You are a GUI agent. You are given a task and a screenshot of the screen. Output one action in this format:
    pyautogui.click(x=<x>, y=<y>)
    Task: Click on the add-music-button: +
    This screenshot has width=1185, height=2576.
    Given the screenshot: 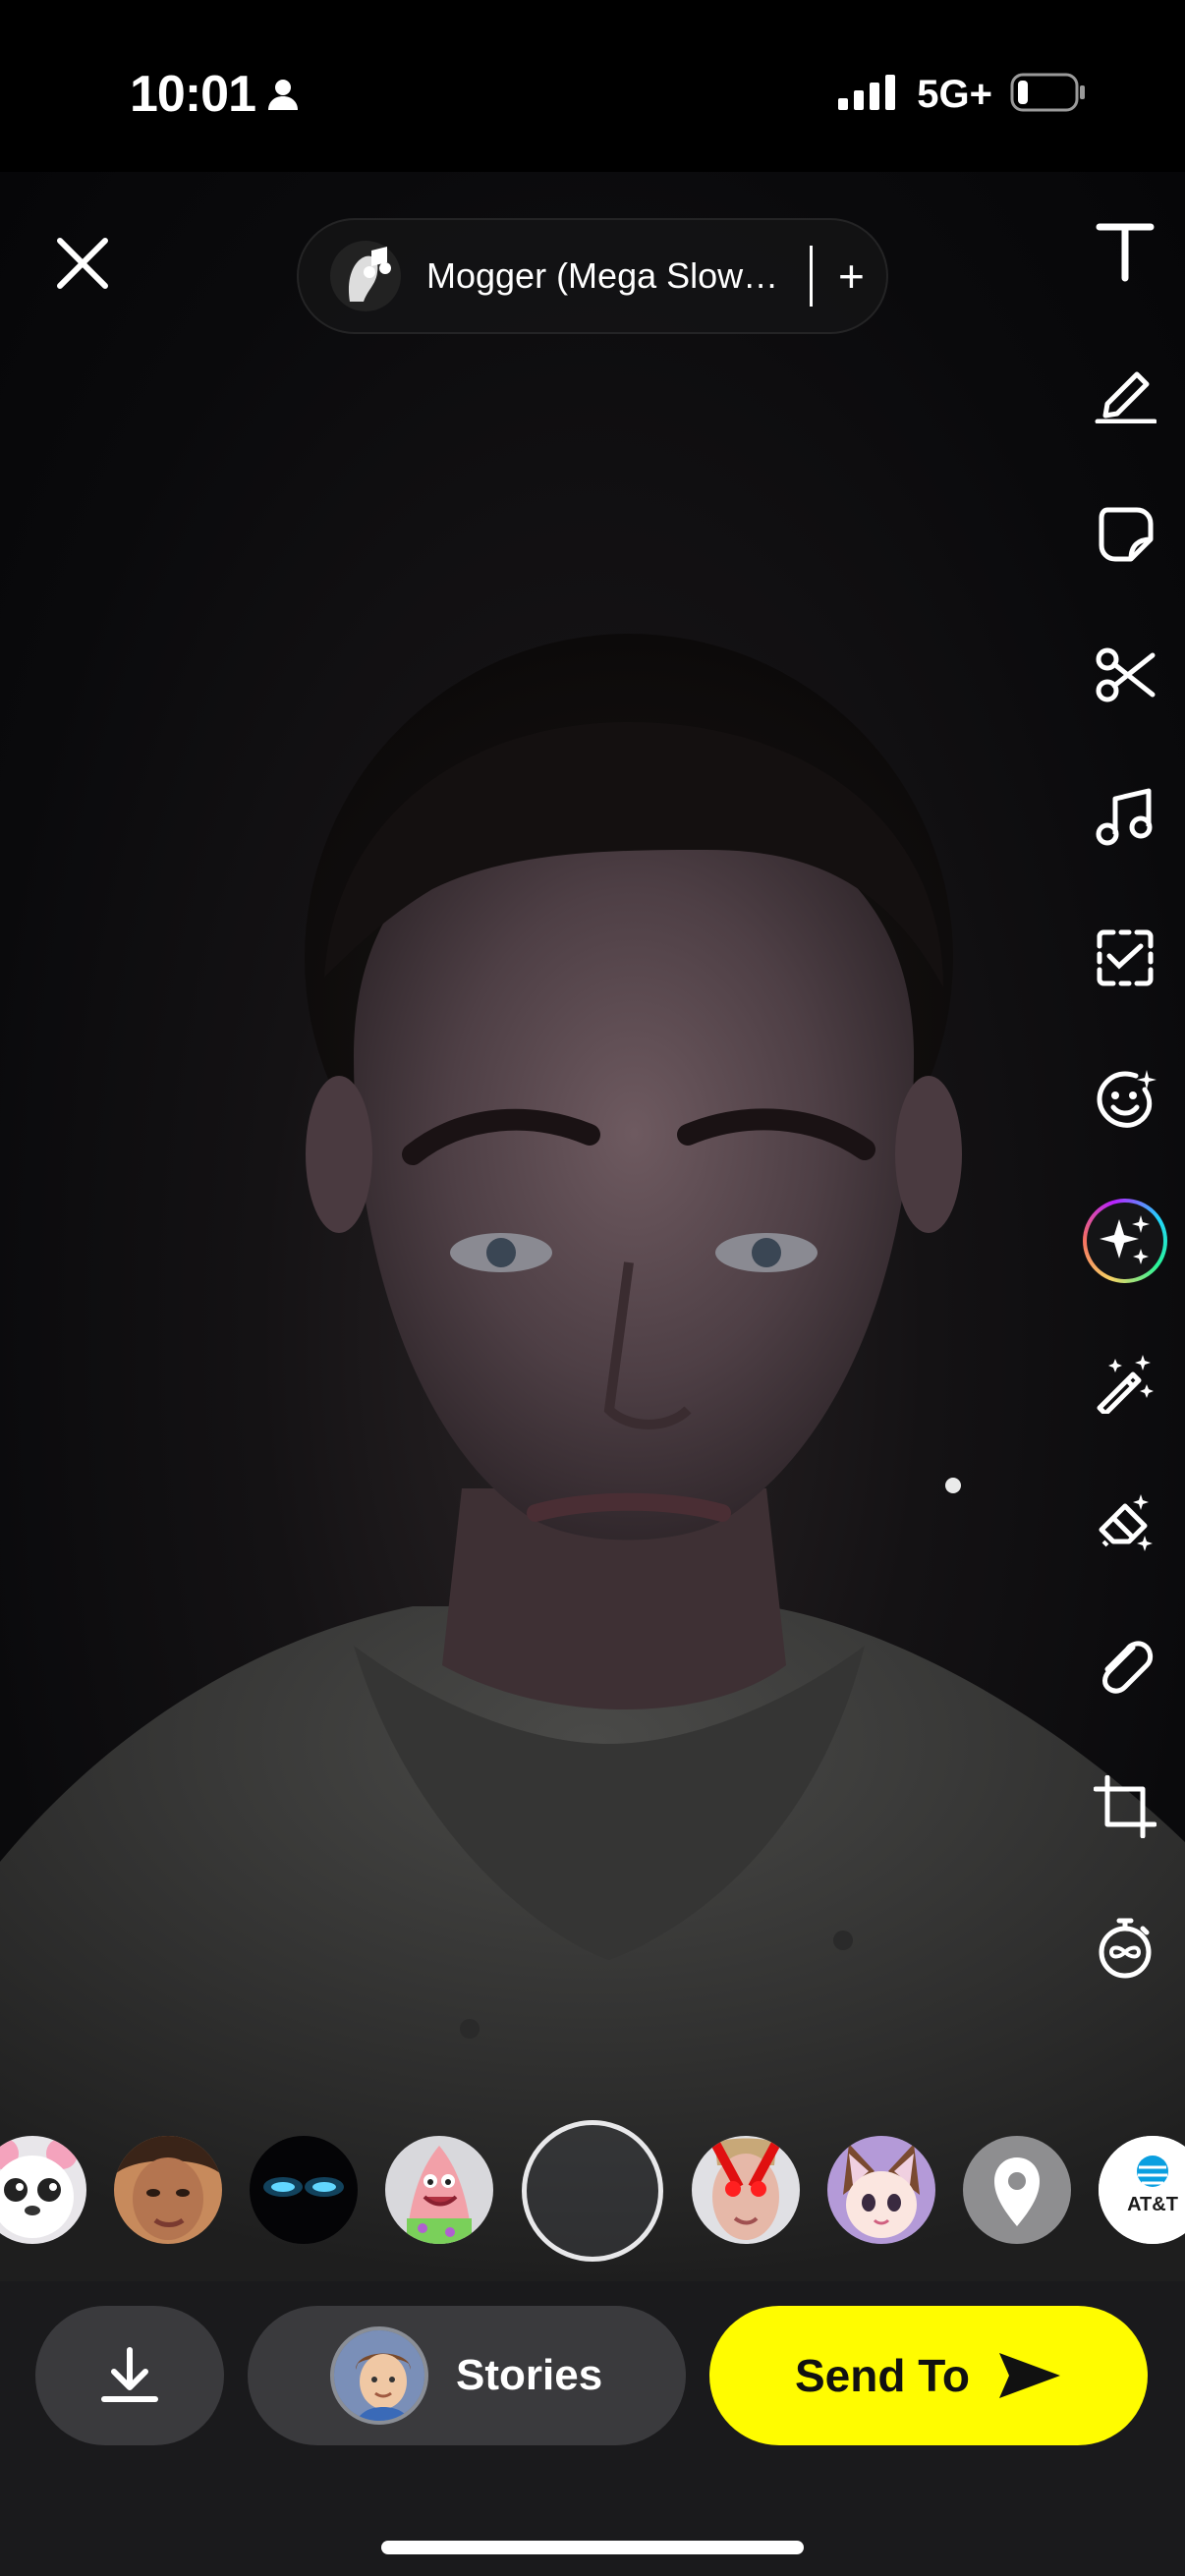 What is the action you would take?
    pyautogui.click(x=852, y=276)
    